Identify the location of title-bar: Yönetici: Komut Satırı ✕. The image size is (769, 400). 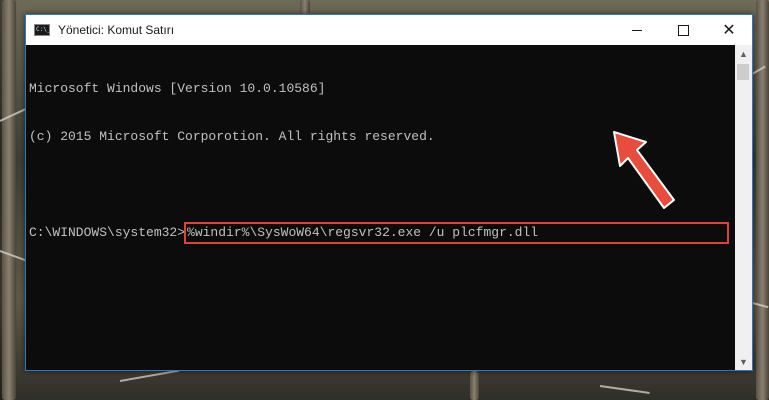
(389, 30).